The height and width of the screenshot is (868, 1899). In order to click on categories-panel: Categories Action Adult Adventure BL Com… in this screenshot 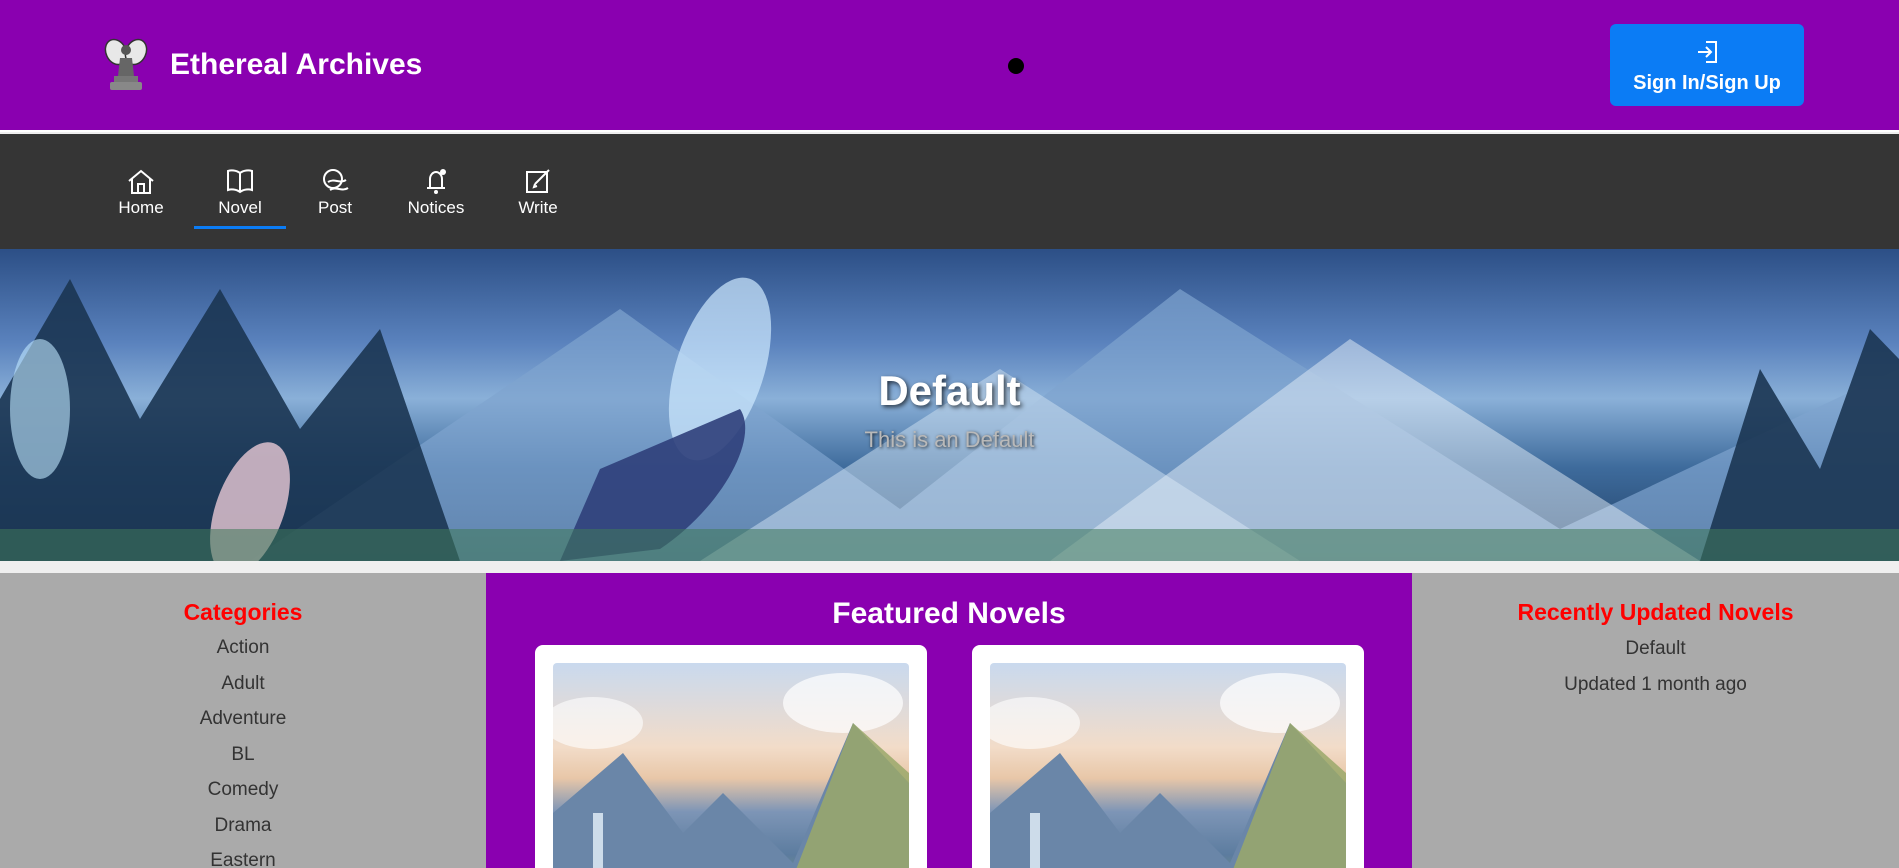, I will do `click(243, 720)`.